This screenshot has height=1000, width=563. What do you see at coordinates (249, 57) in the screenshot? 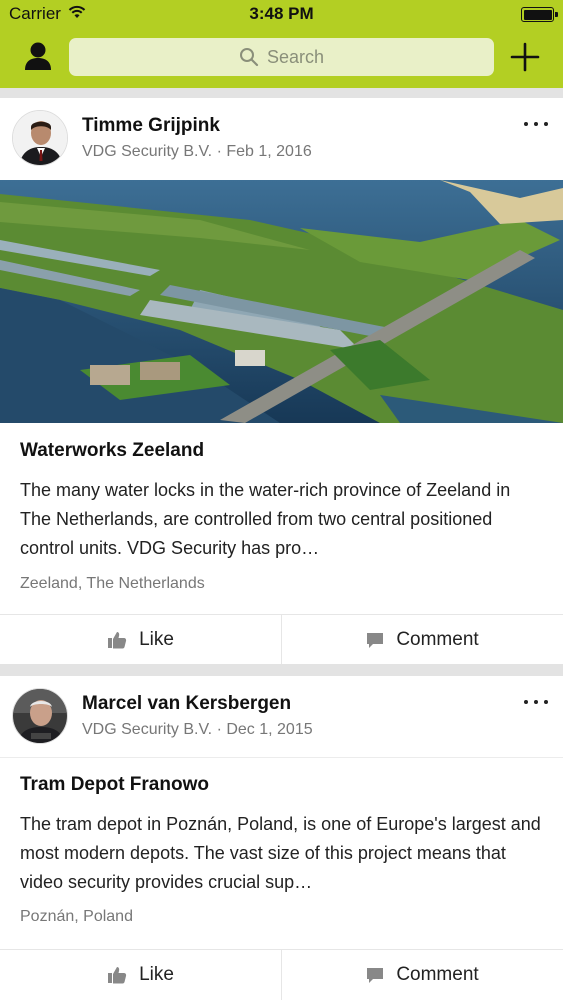
I see `search-icon` at bounding box center [249, 57].